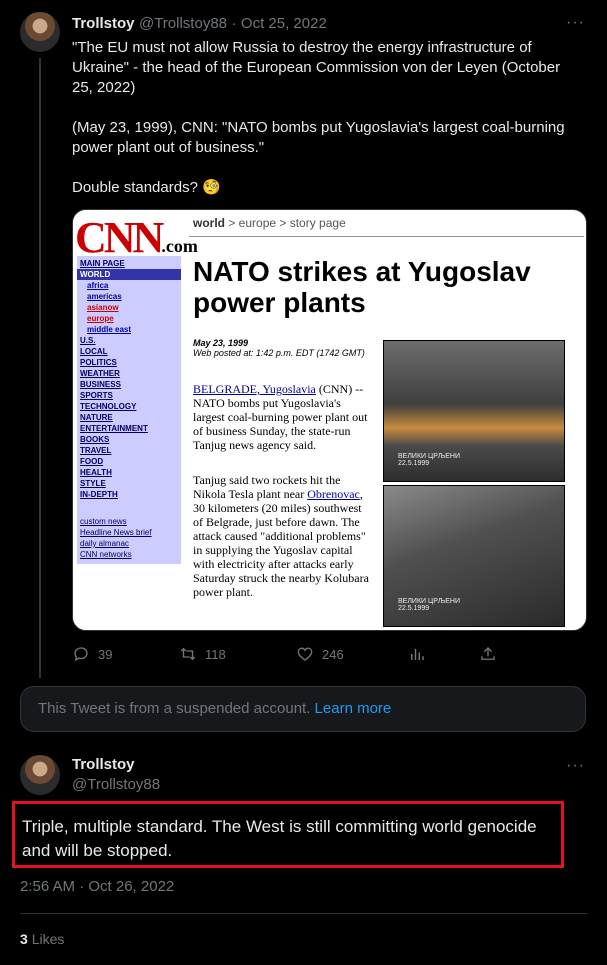 Image resolution: width=607 pixels, height=965 pixels. I want to click on menu-item: asianow, so click(103, 307).